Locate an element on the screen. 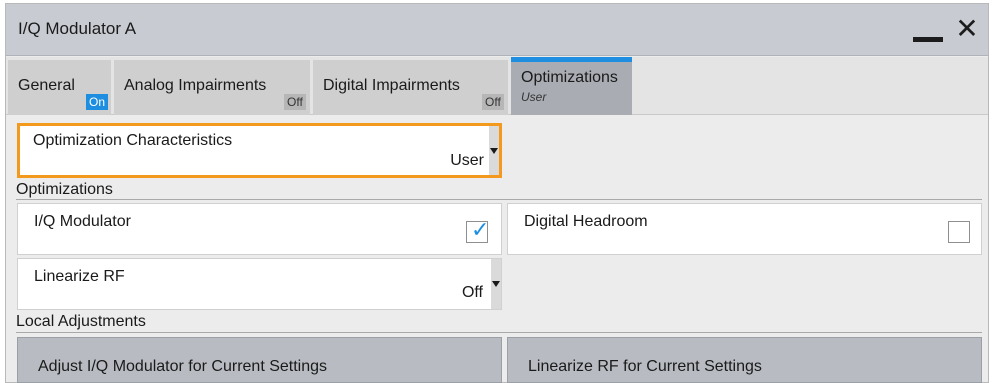 This screenshot has width=992, height=383. linearize-rf-label: Linearize RF is located at coordinates (79, 276).